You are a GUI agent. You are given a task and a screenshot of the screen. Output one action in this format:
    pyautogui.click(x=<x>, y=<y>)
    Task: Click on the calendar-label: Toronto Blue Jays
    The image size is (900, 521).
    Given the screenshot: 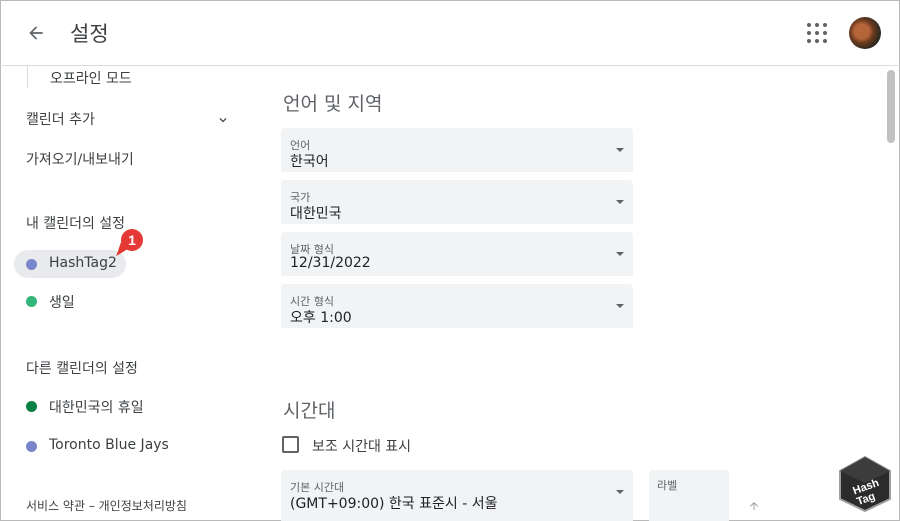 What is the action you would take?
    pyautogui.click(x=109, y=445)
    